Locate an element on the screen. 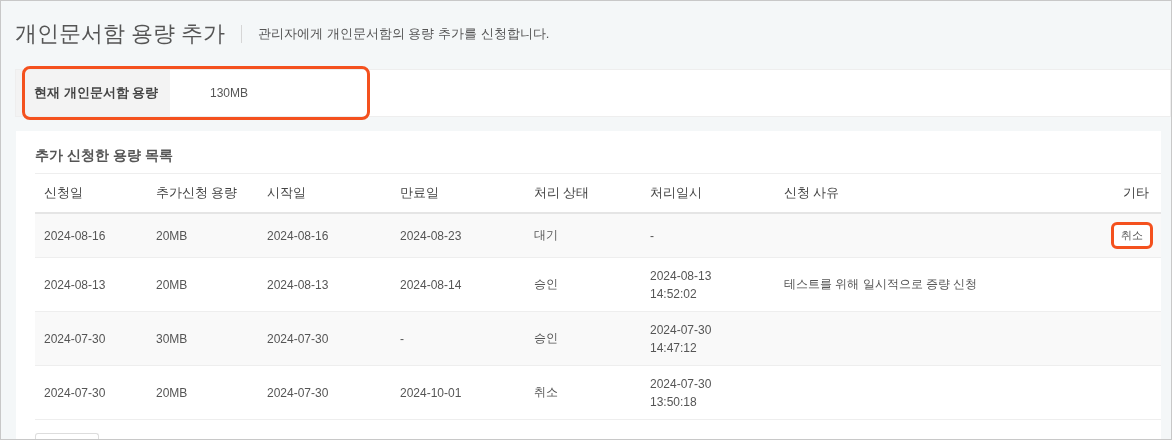 The width and height of the screenshot is (1172, 440). table-cell-text: 테스트를 위해 일시적으로 증량 신청 is located at coordinates (881, 284).